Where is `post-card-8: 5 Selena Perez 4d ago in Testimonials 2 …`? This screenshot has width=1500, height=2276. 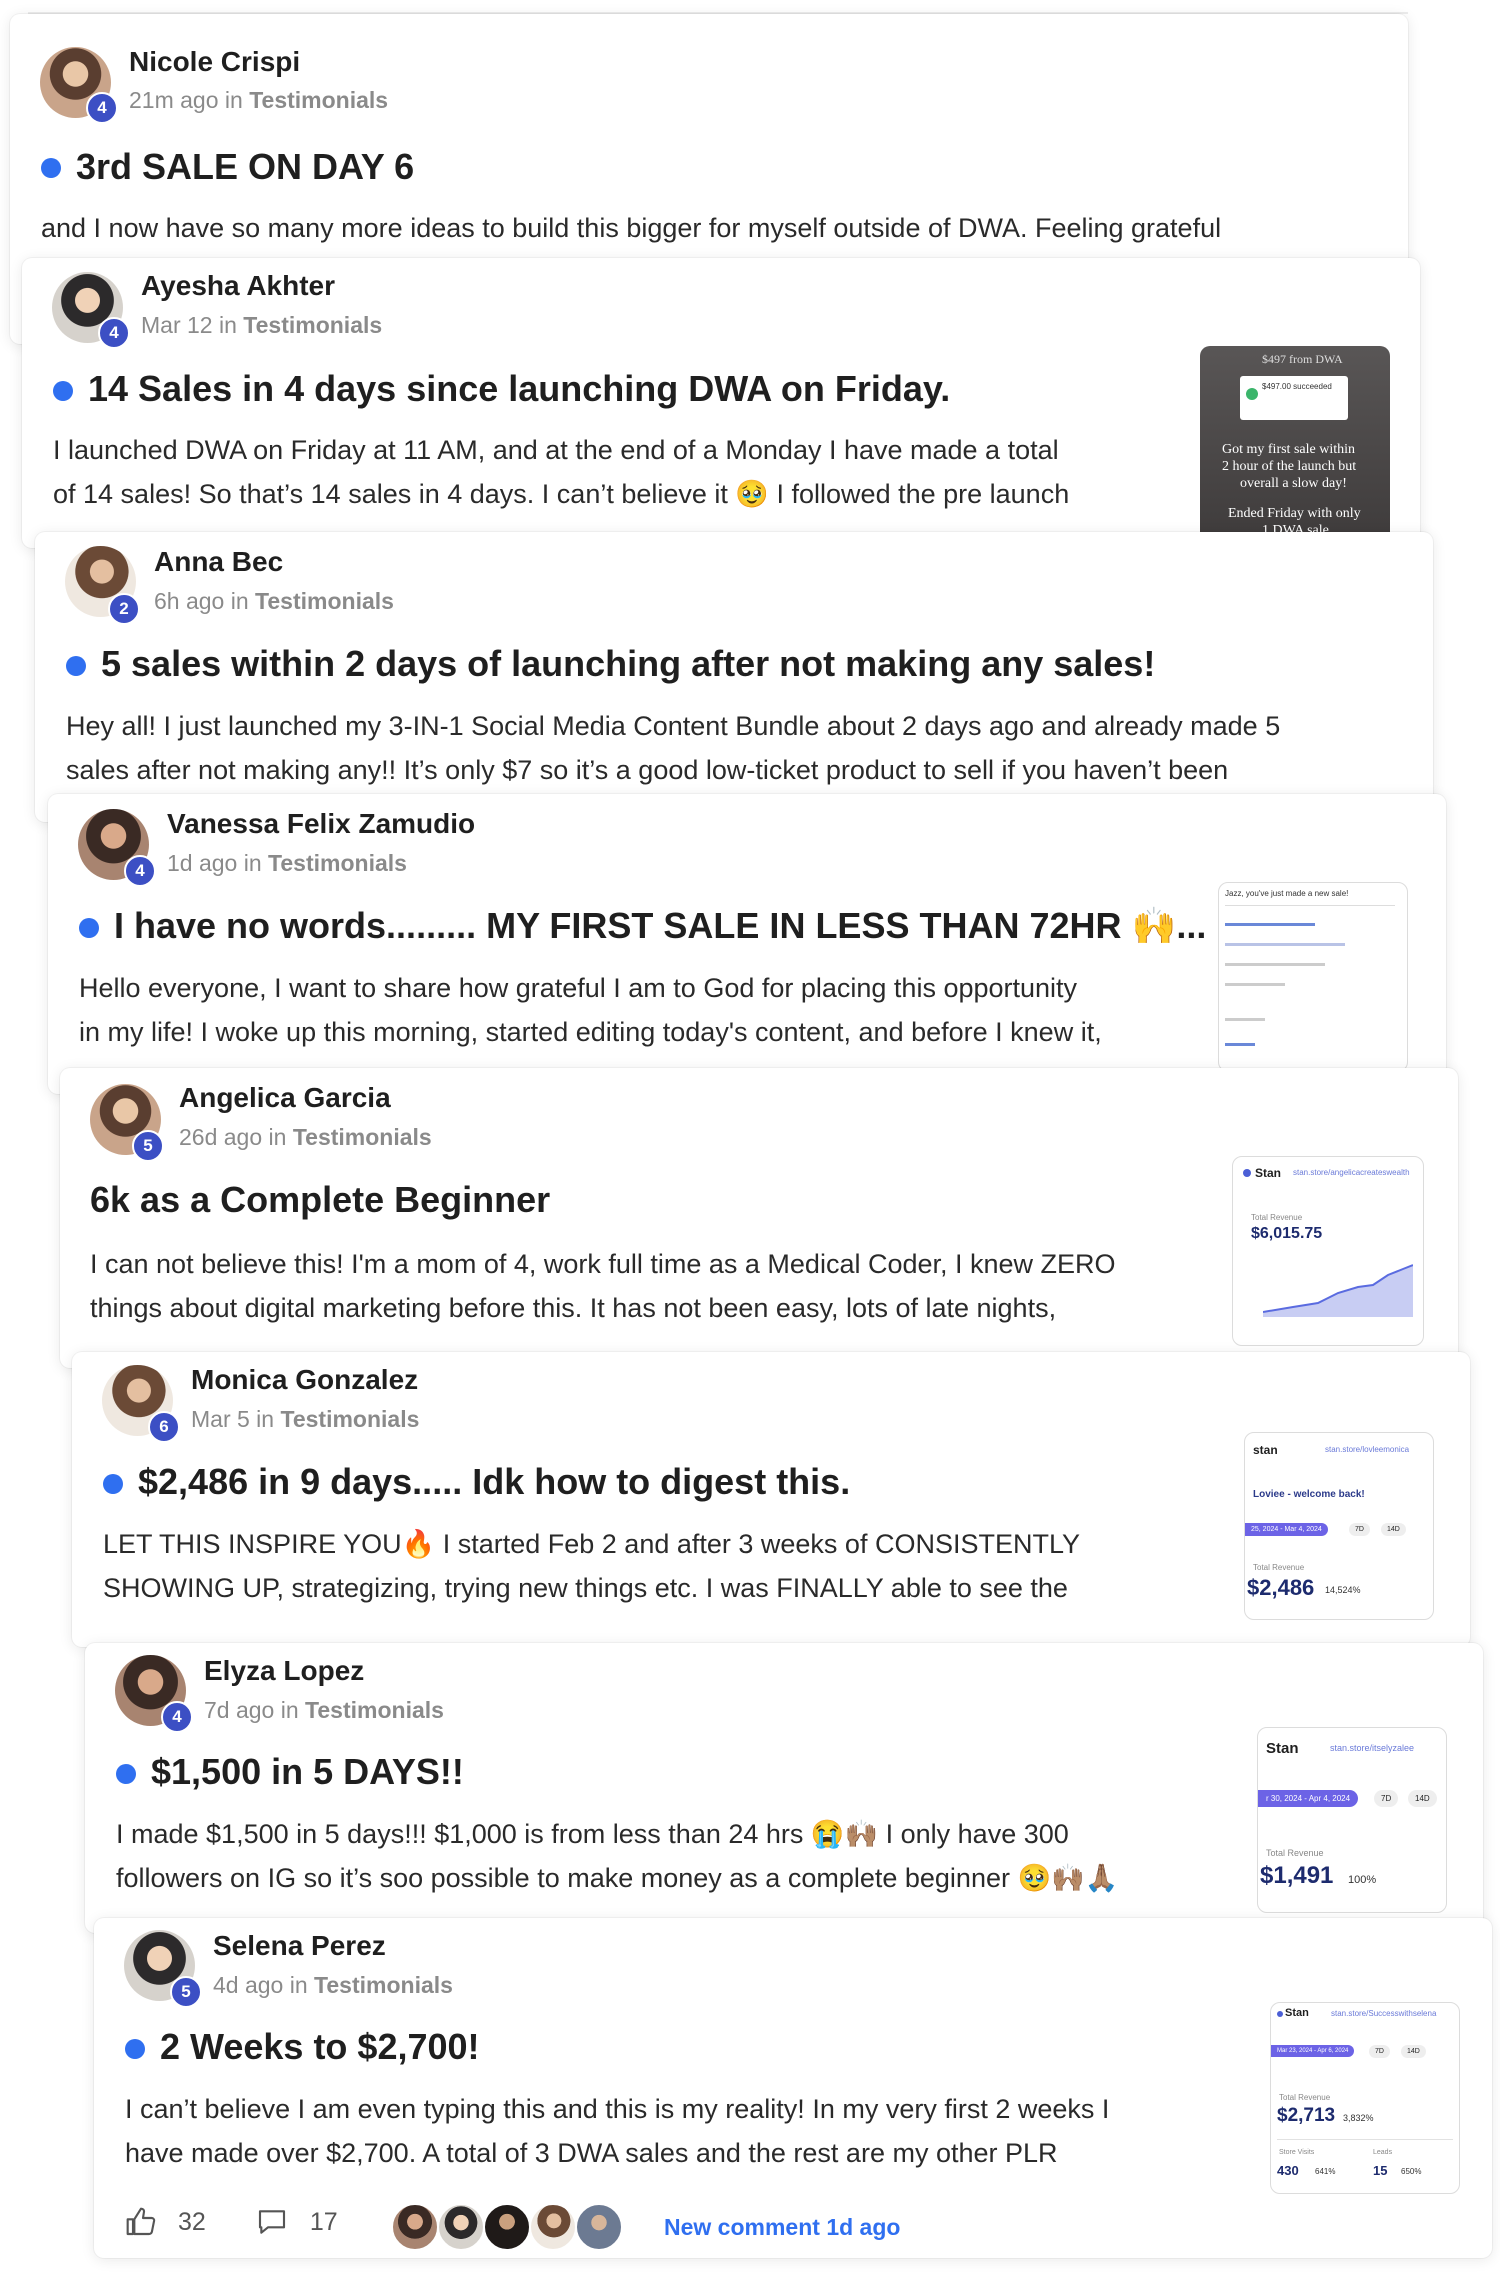
post-card-8: 5 Selena Perez 4d ago in Testimonials 2 … is located at coordinates (793, 2088).